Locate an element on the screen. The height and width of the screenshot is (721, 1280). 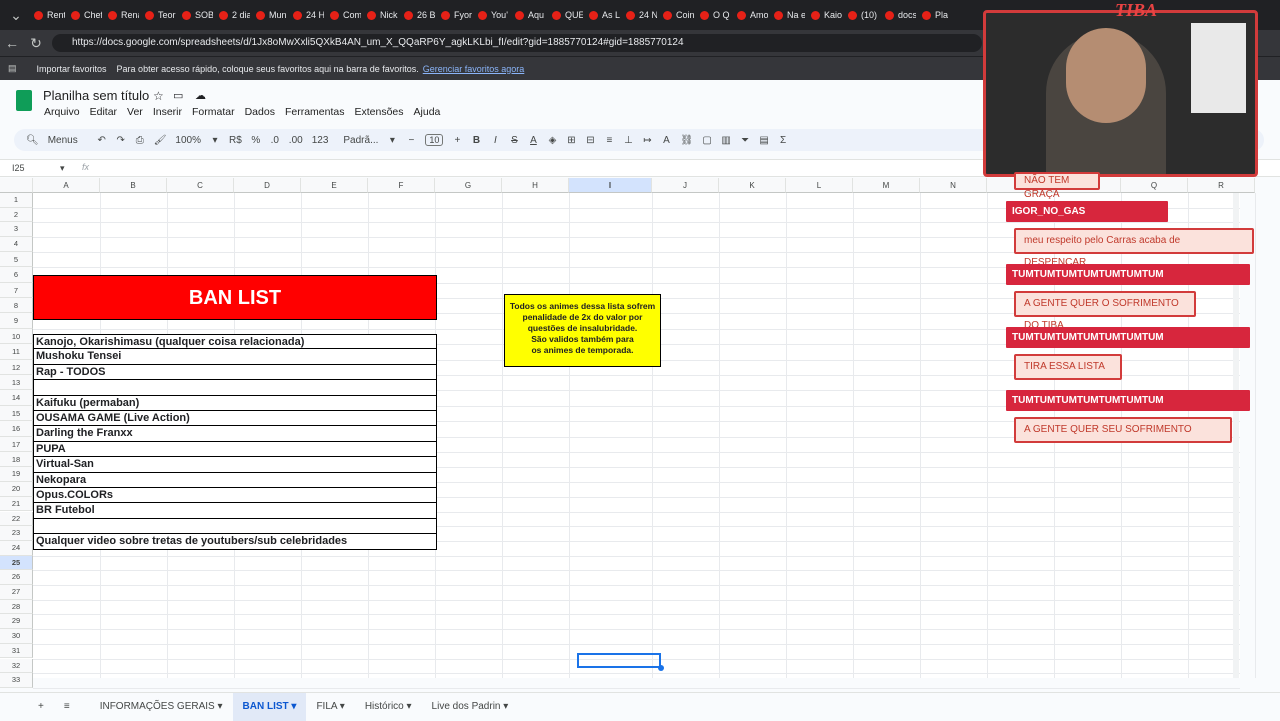
row-header: 30 is located at coordinates (16, 636).